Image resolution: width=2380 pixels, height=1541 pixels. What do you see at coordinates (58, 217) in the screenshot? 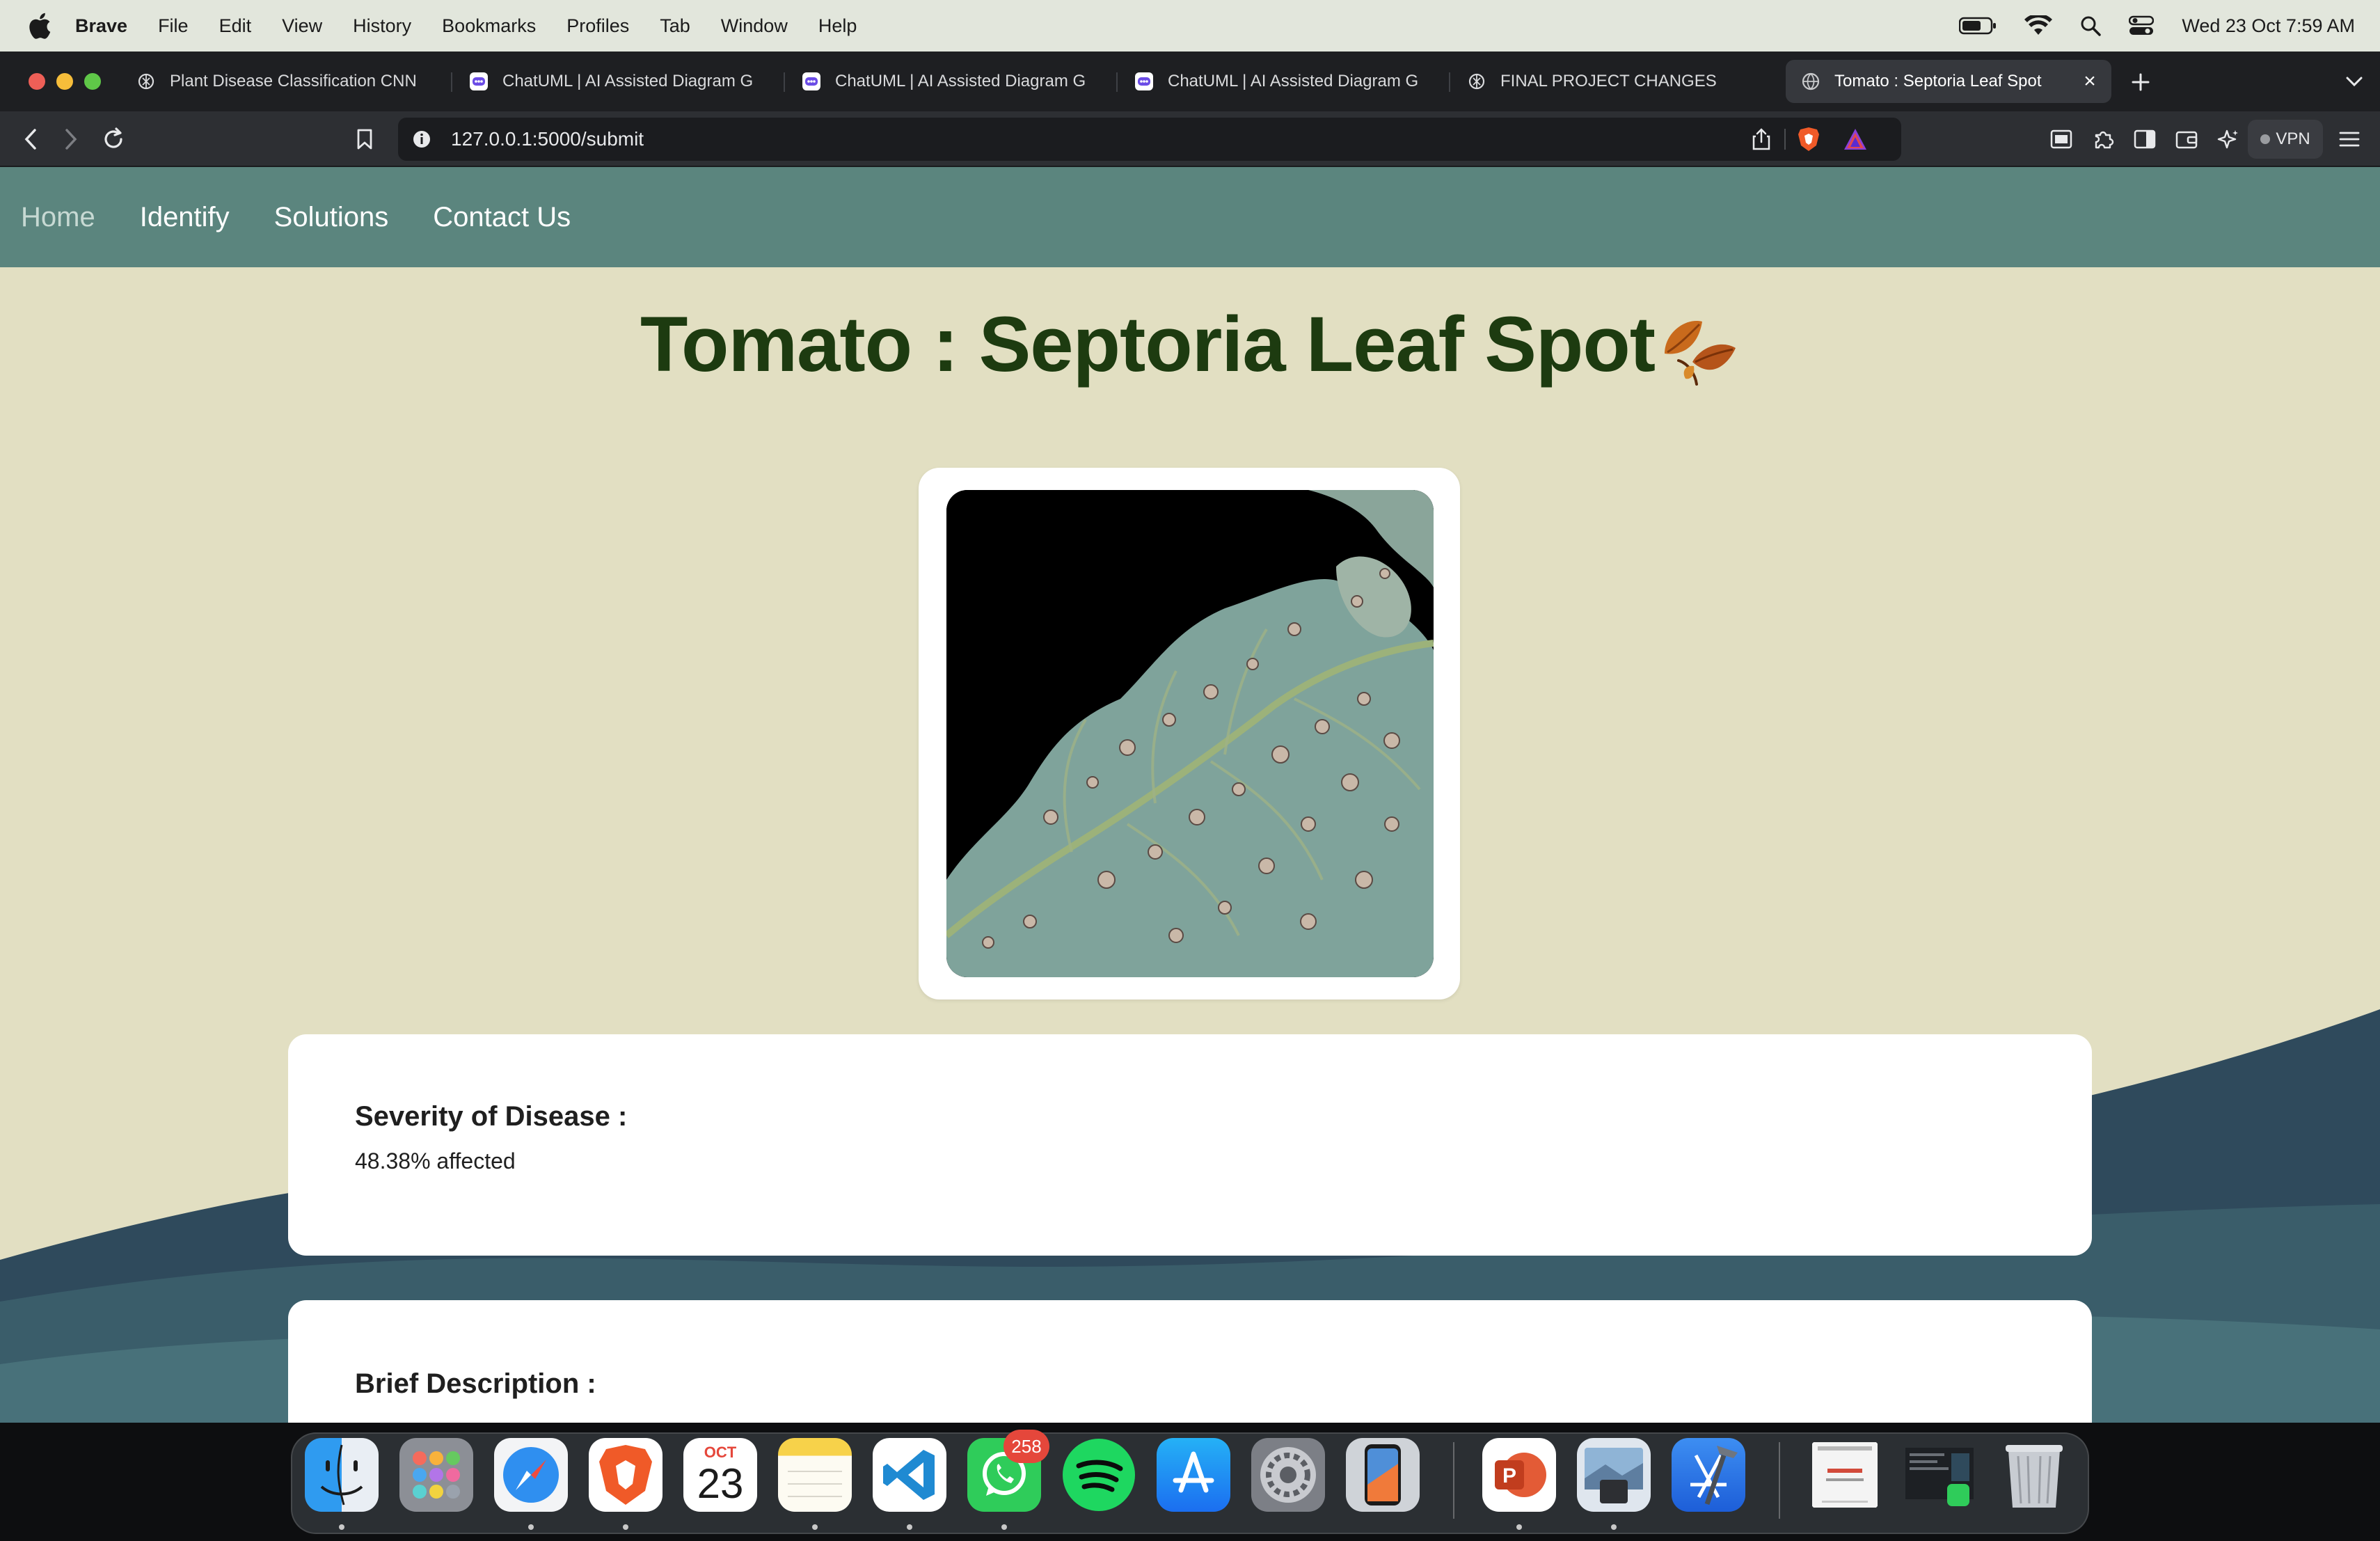
I see `nav-home-link: Home` at bounding box center [58, 217].